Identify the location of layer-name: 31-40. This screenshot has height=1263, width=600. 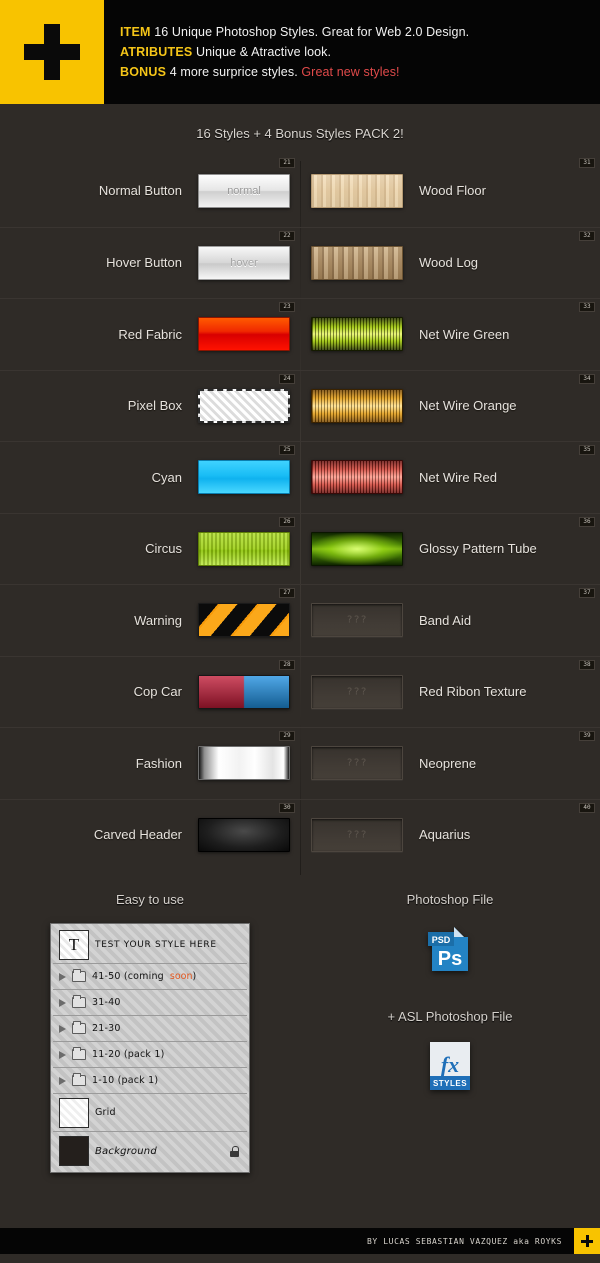
(106, 1002).